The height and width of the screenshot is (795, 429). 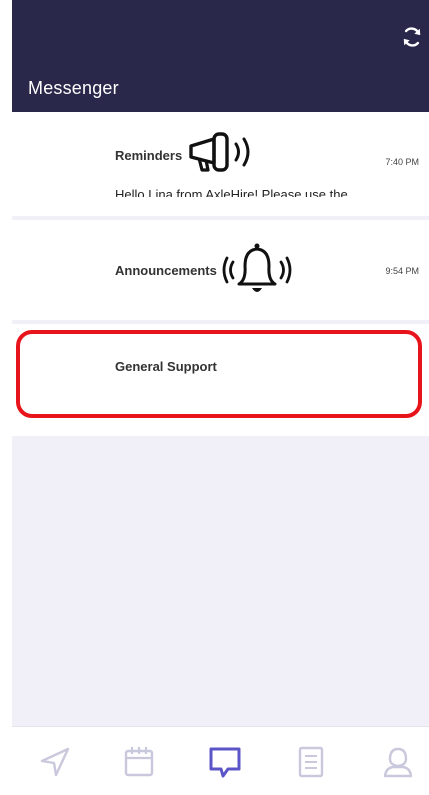 I want to click on chat-icon, so click(x=225, y=762).